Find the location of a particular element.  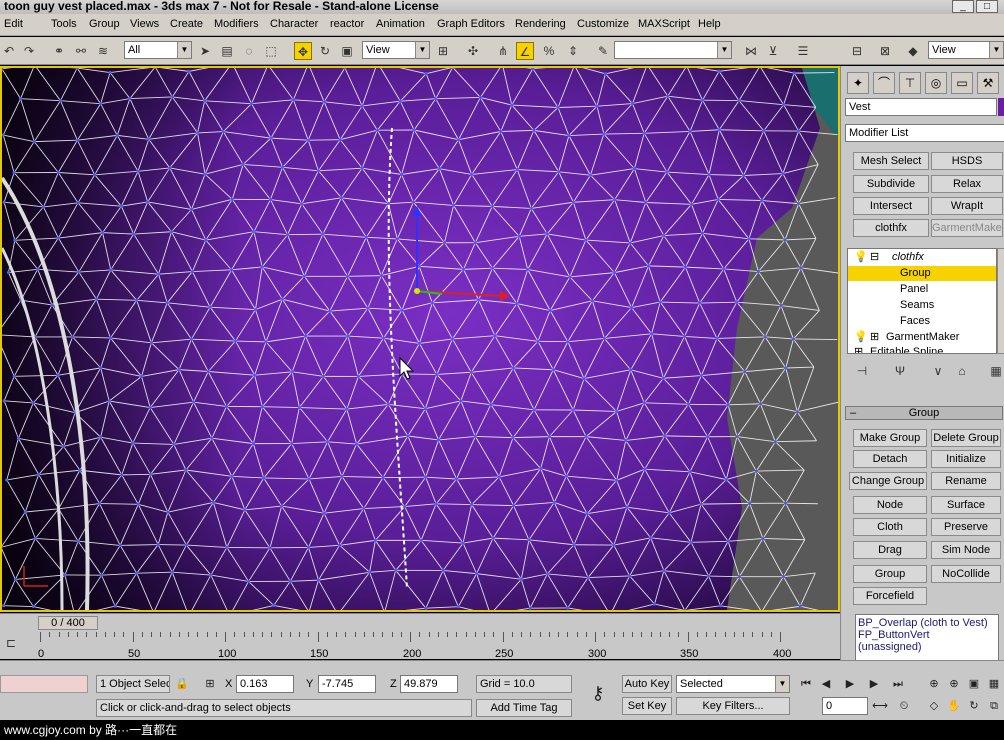

selection-filter-dropdown: All ▼ is located at coordinates (158, 50).